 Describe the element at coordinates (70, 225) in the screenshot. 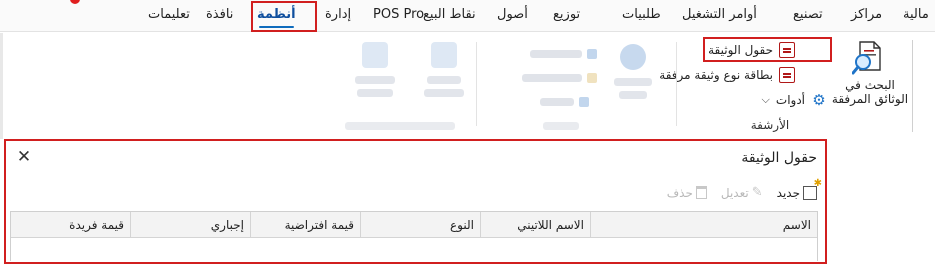

I see `column-header-unique-value: قيمة فريدة` at that location.